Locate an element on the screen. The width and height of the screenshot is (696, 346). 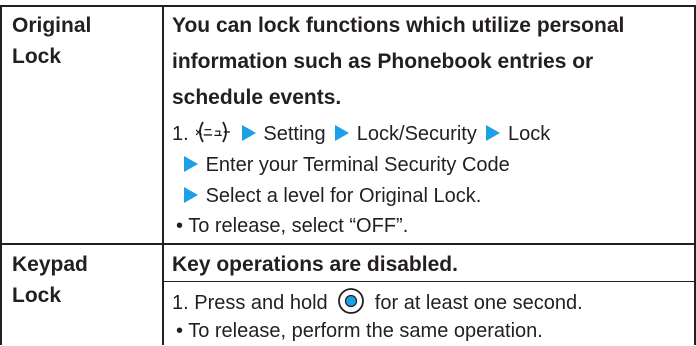
row-divider is located at coordinates (348, 244).